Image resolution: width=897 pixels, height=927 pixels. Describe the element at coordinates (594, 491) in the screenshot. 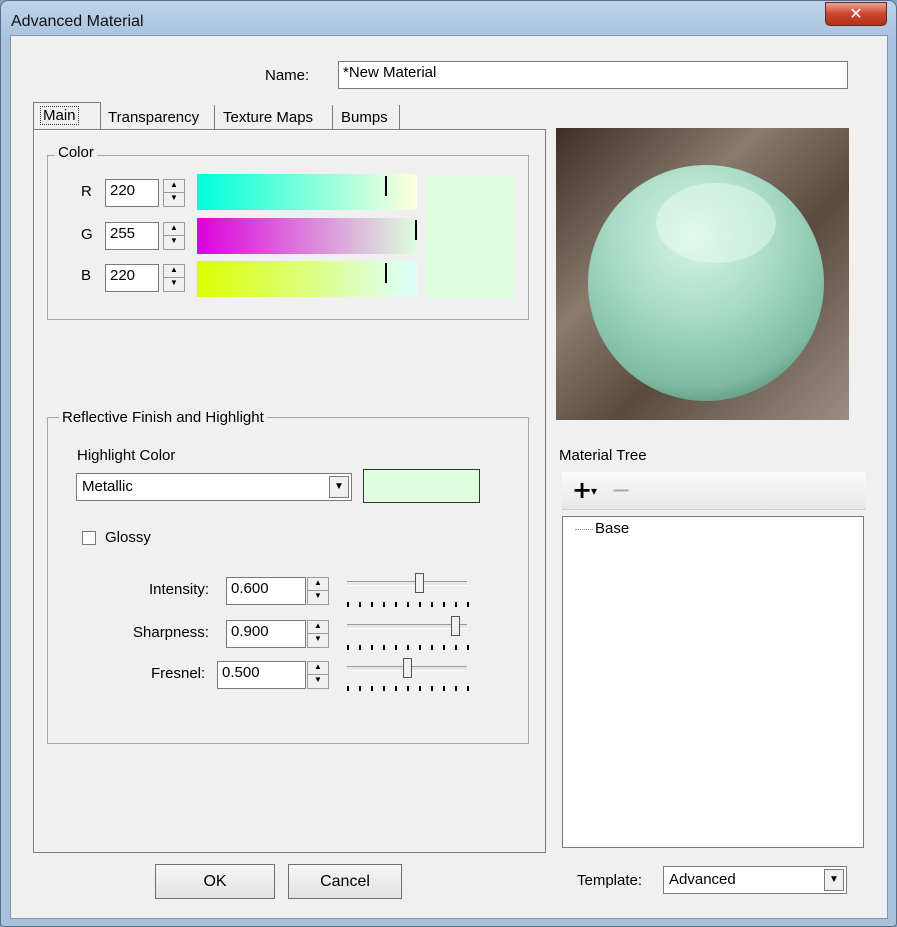

I see `add-dropdown-icon: ▾` at that location.